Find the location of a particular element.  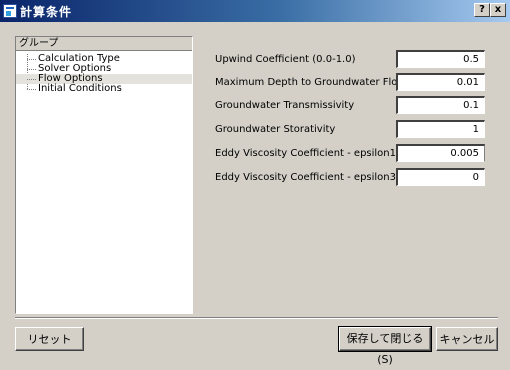

tree-item-label: Initial Conditions is located at coordinates (80, 88).